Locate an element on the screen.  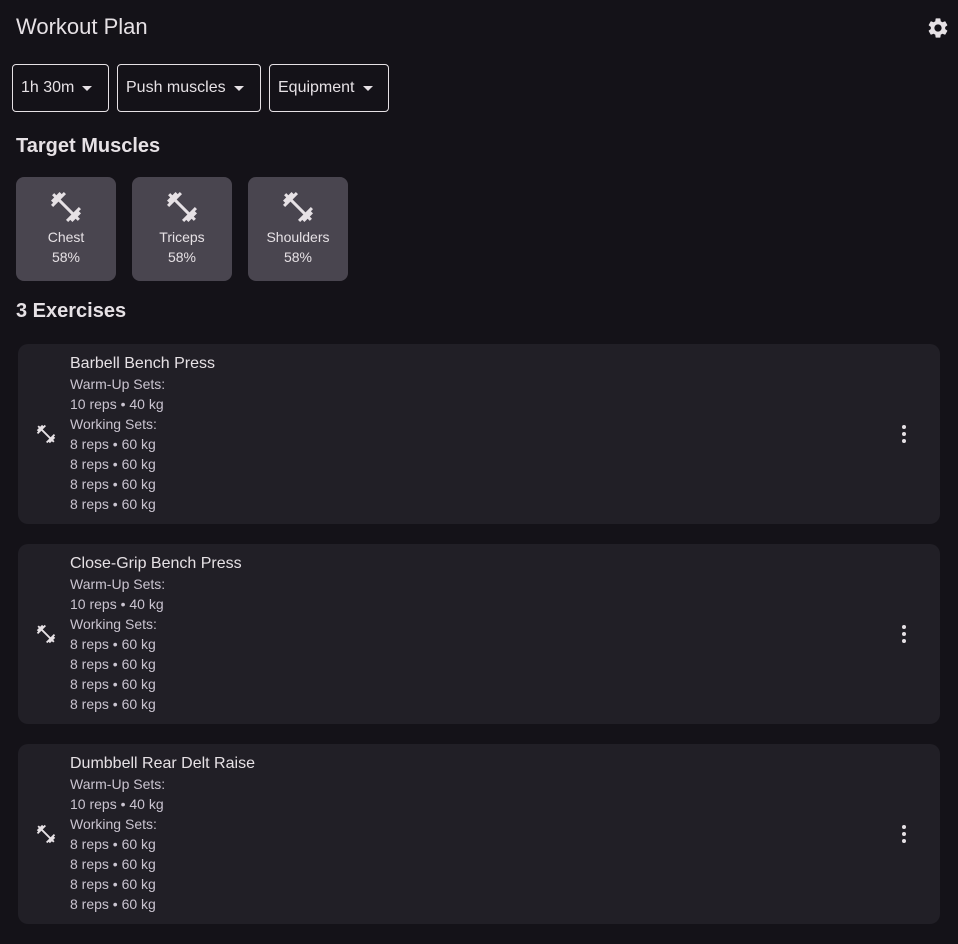
duration-dropdown-label: 1h 30m is located at coordinates (48, 87).